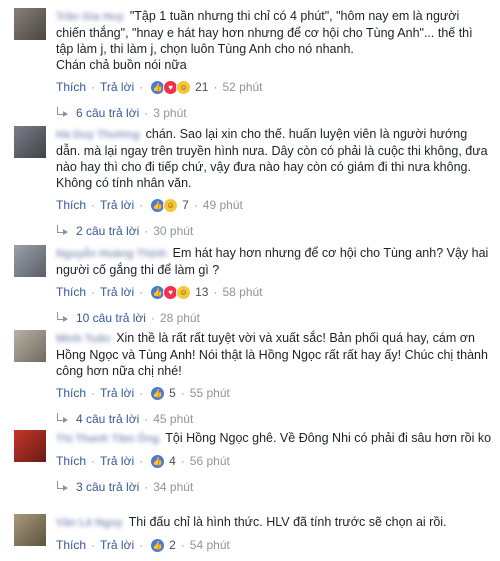  What do you see at coordinates (170, 113) in the screenshot?
I see `replies-time: 3 phút` at bounding box center [170, 113].